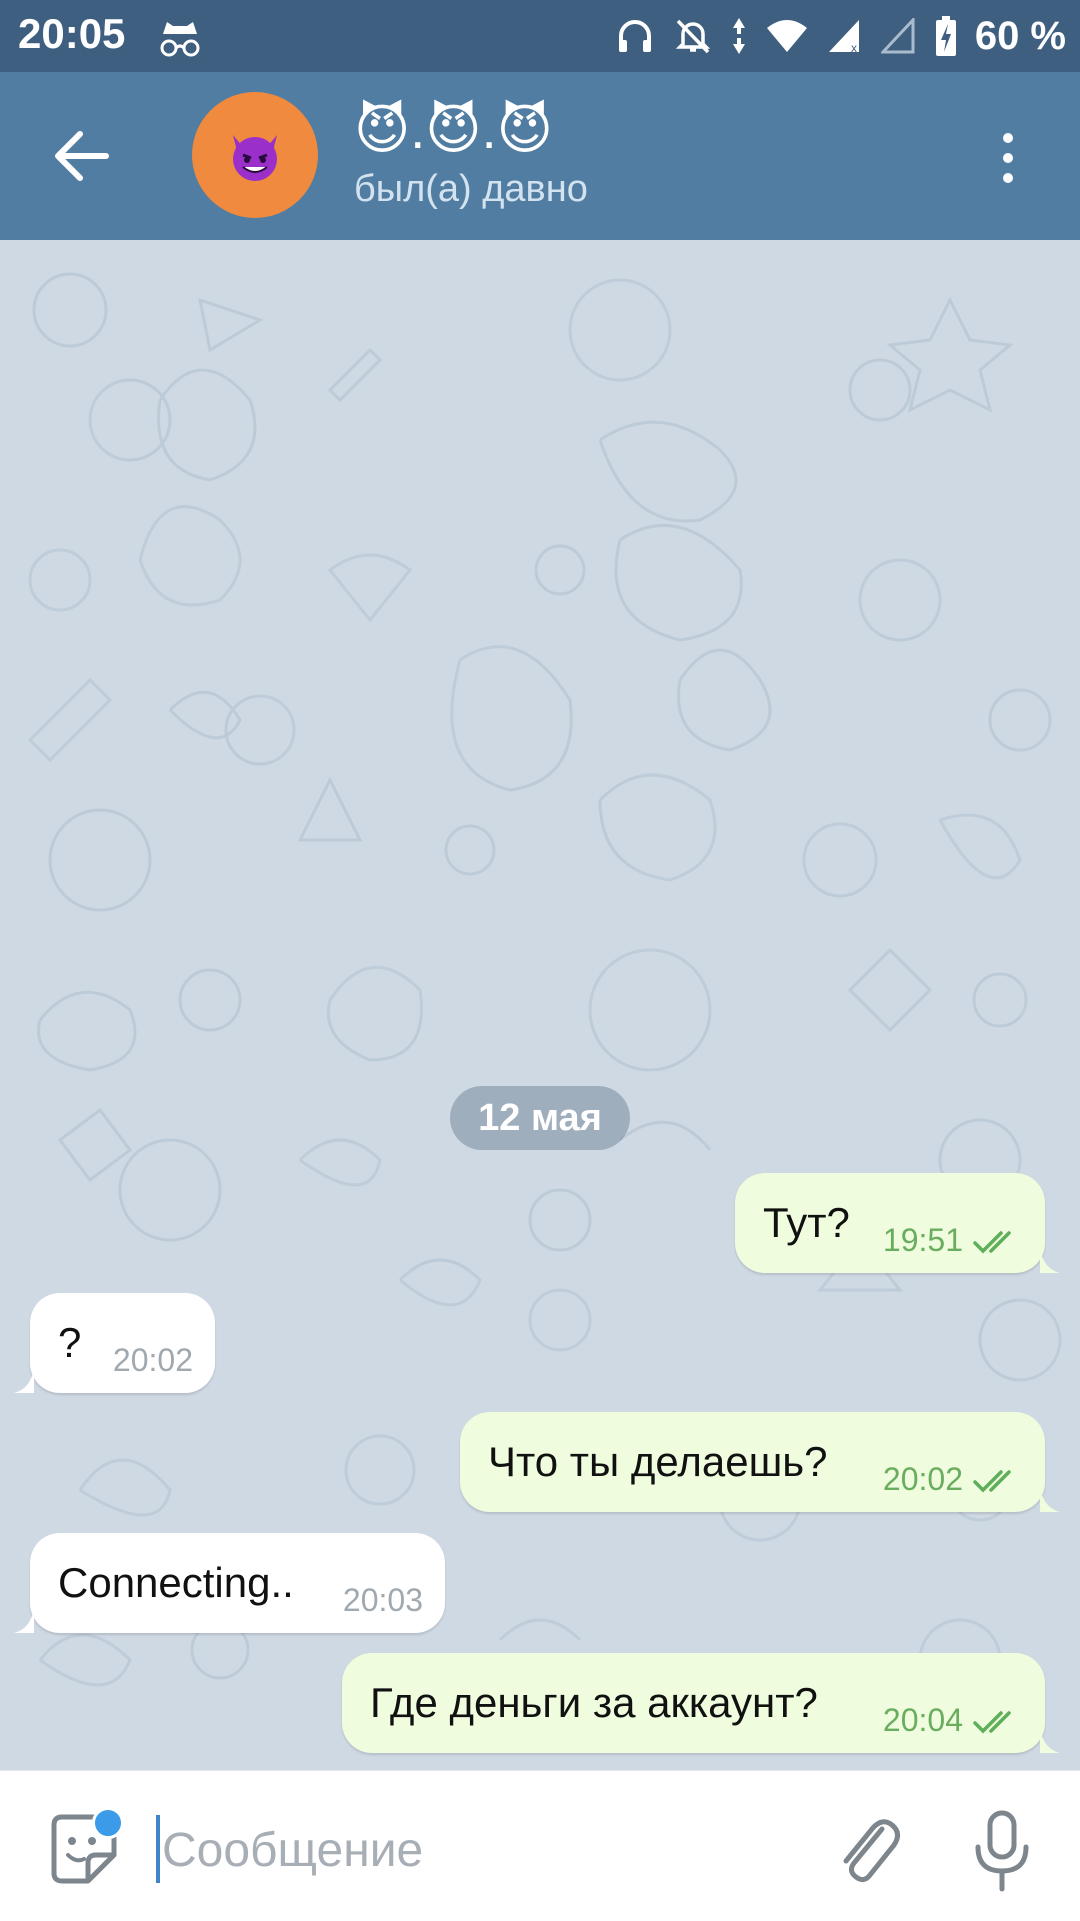  Describe the element at coordinates (922, 1720) in the screenshot. I see `message-time: 20:04` at that location.